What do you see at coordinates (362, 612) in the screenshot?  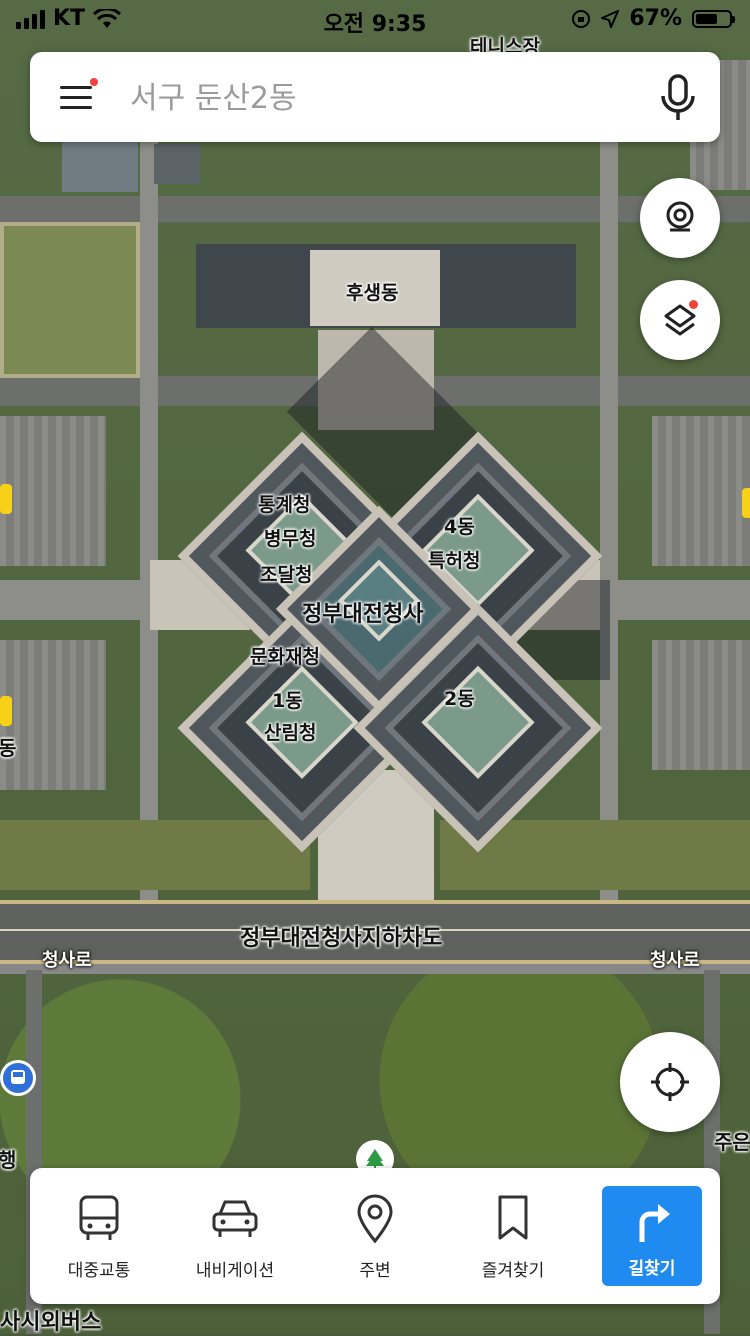 I see `label-government-complex: 정부대전청사` at bounding box center [362, 612].